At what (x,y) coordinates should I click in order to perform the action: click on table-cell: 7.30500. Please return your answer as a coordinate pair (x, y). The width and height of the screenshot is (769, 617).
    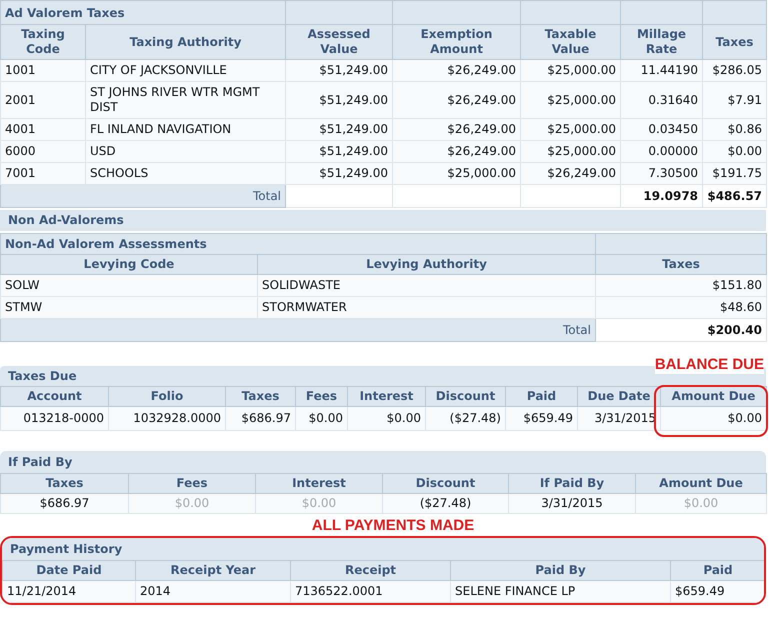
    Looking at the image, I should click on (661, 173).